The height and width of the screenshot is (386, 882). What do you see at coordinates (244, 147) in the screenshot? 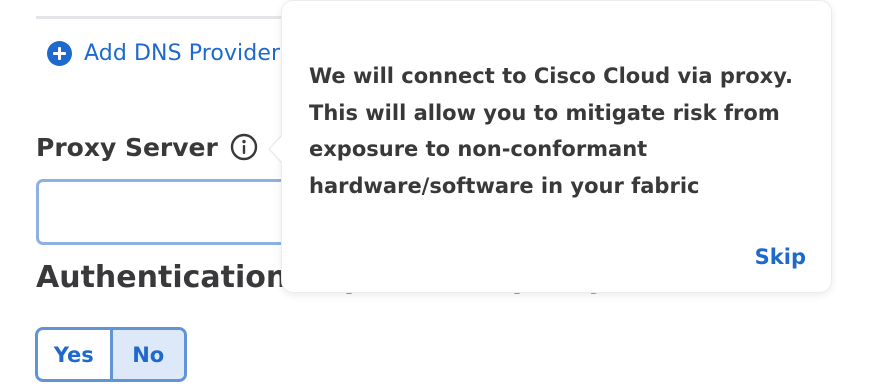
I see `info-icon` at bounding box center [244, 147].